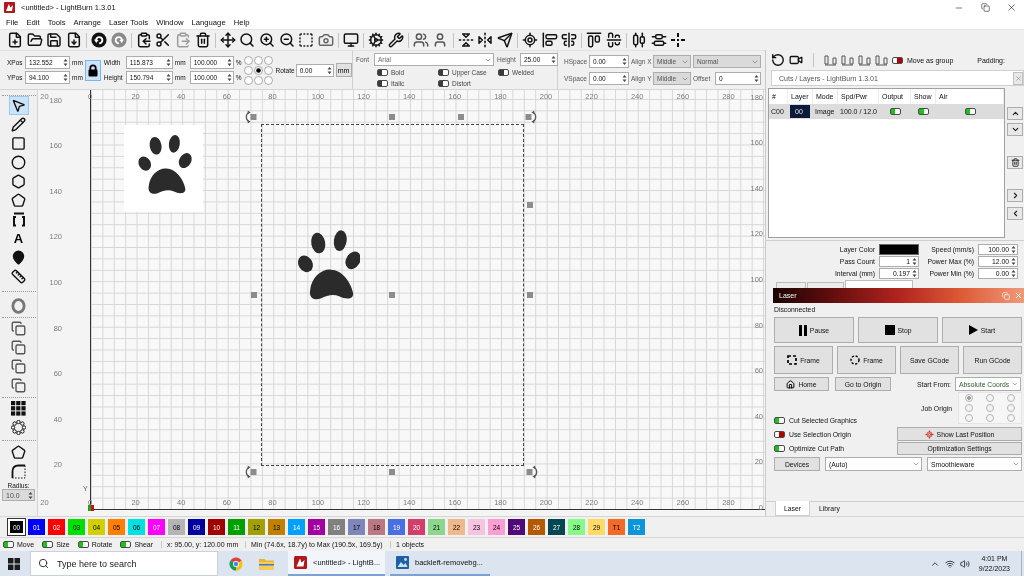  What do you see at coordinates (613, 40) in the screenshot?
I see `align-middle-icon` at bounding box center [613, 40].